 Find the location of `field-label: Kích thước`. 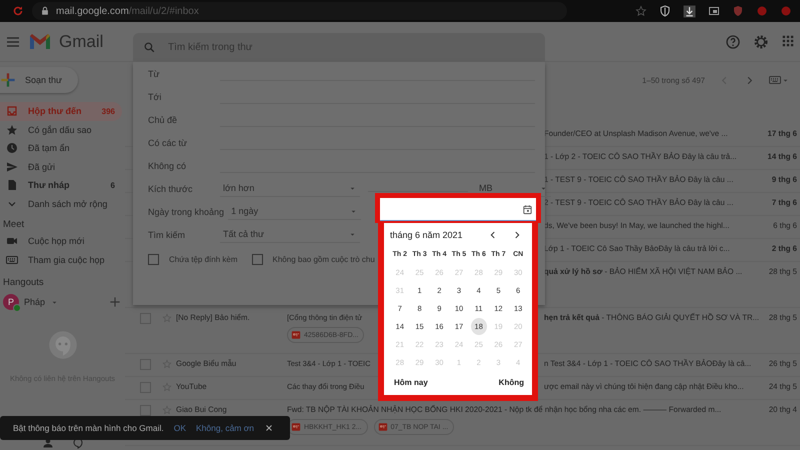

field-label: Kích thước is located at coordinates (171, 189).